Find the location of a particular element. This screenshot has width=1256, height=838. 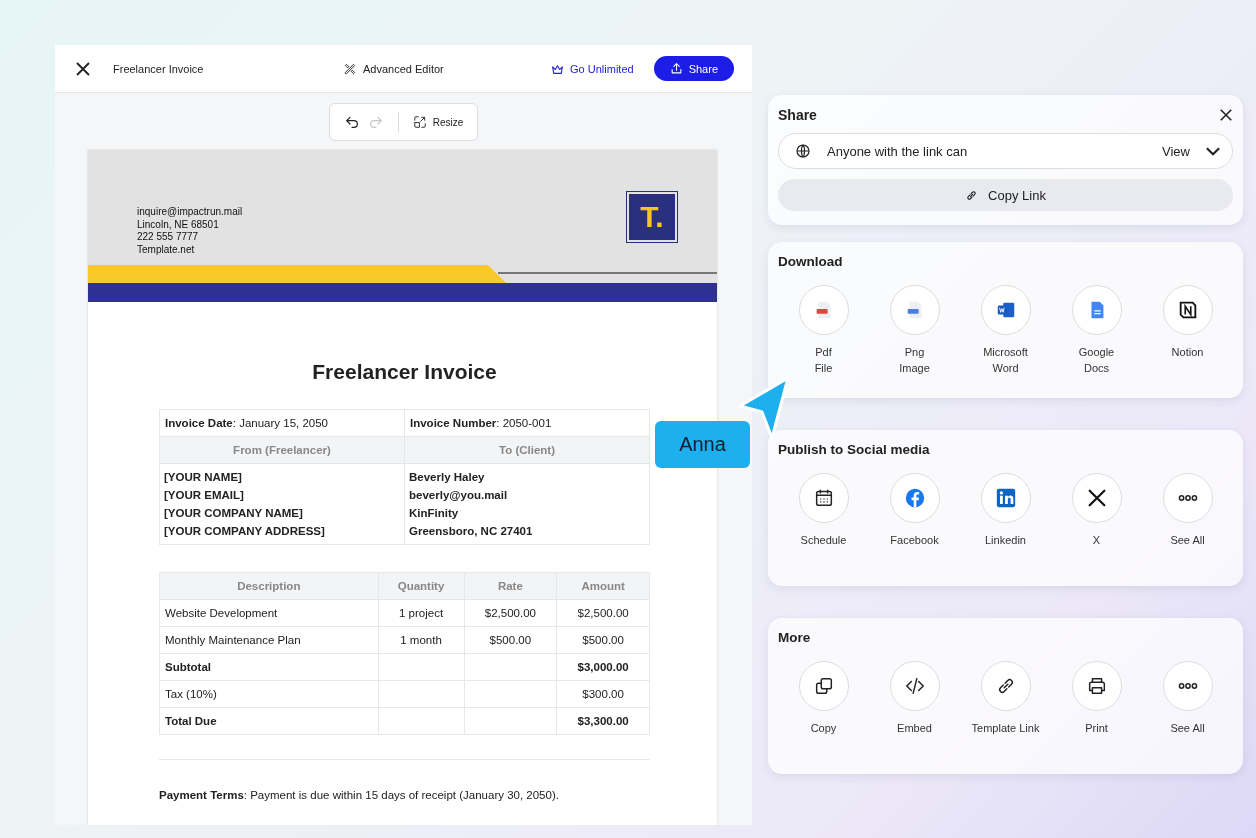

table-cell: Greensboro, NC 27401 is located at coordinates (527, 533).